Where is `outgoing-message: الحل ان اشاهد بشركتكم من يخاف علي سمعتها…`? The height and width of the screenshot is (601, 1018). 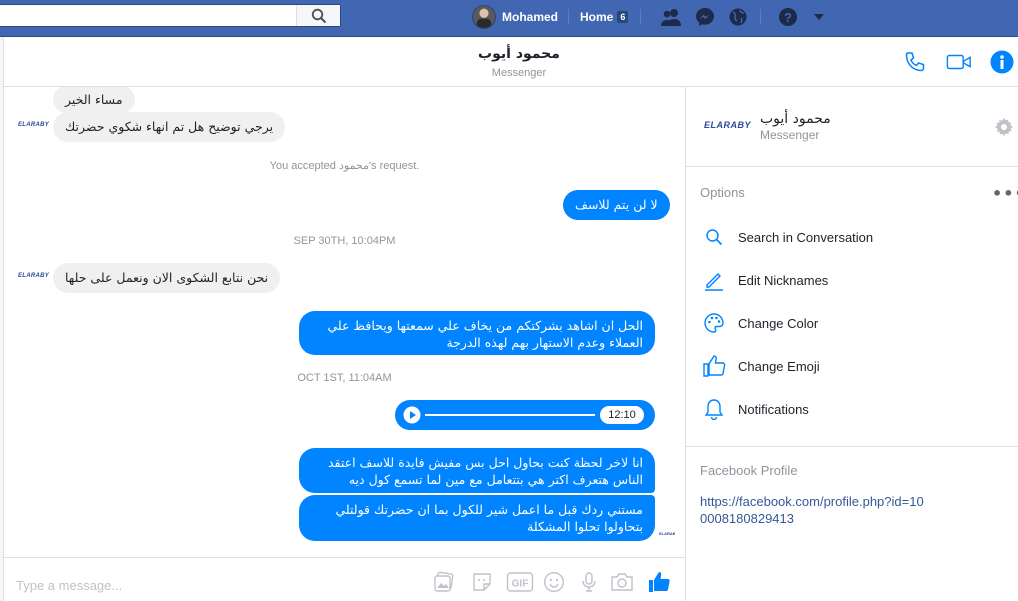
outgoing-message: الحل ان اشاهد بشركتكم من يخاف علي سمعتها… is located at coordinates (477, 333).